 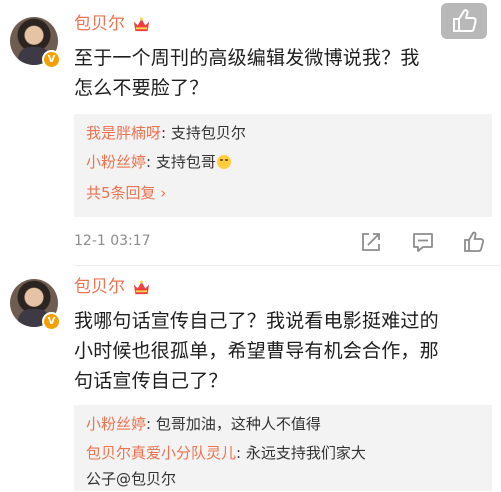 I want to click on comment-icon, so click(x=423, y=242).